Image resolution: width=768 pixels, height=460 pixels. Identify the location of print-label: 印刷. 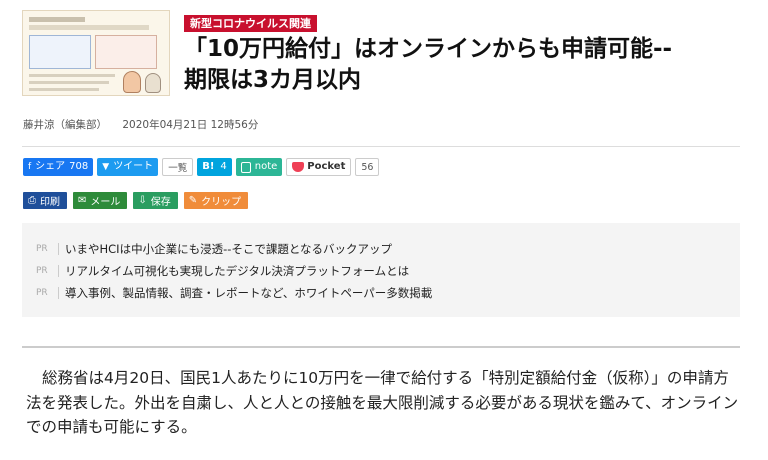
(50, 202).